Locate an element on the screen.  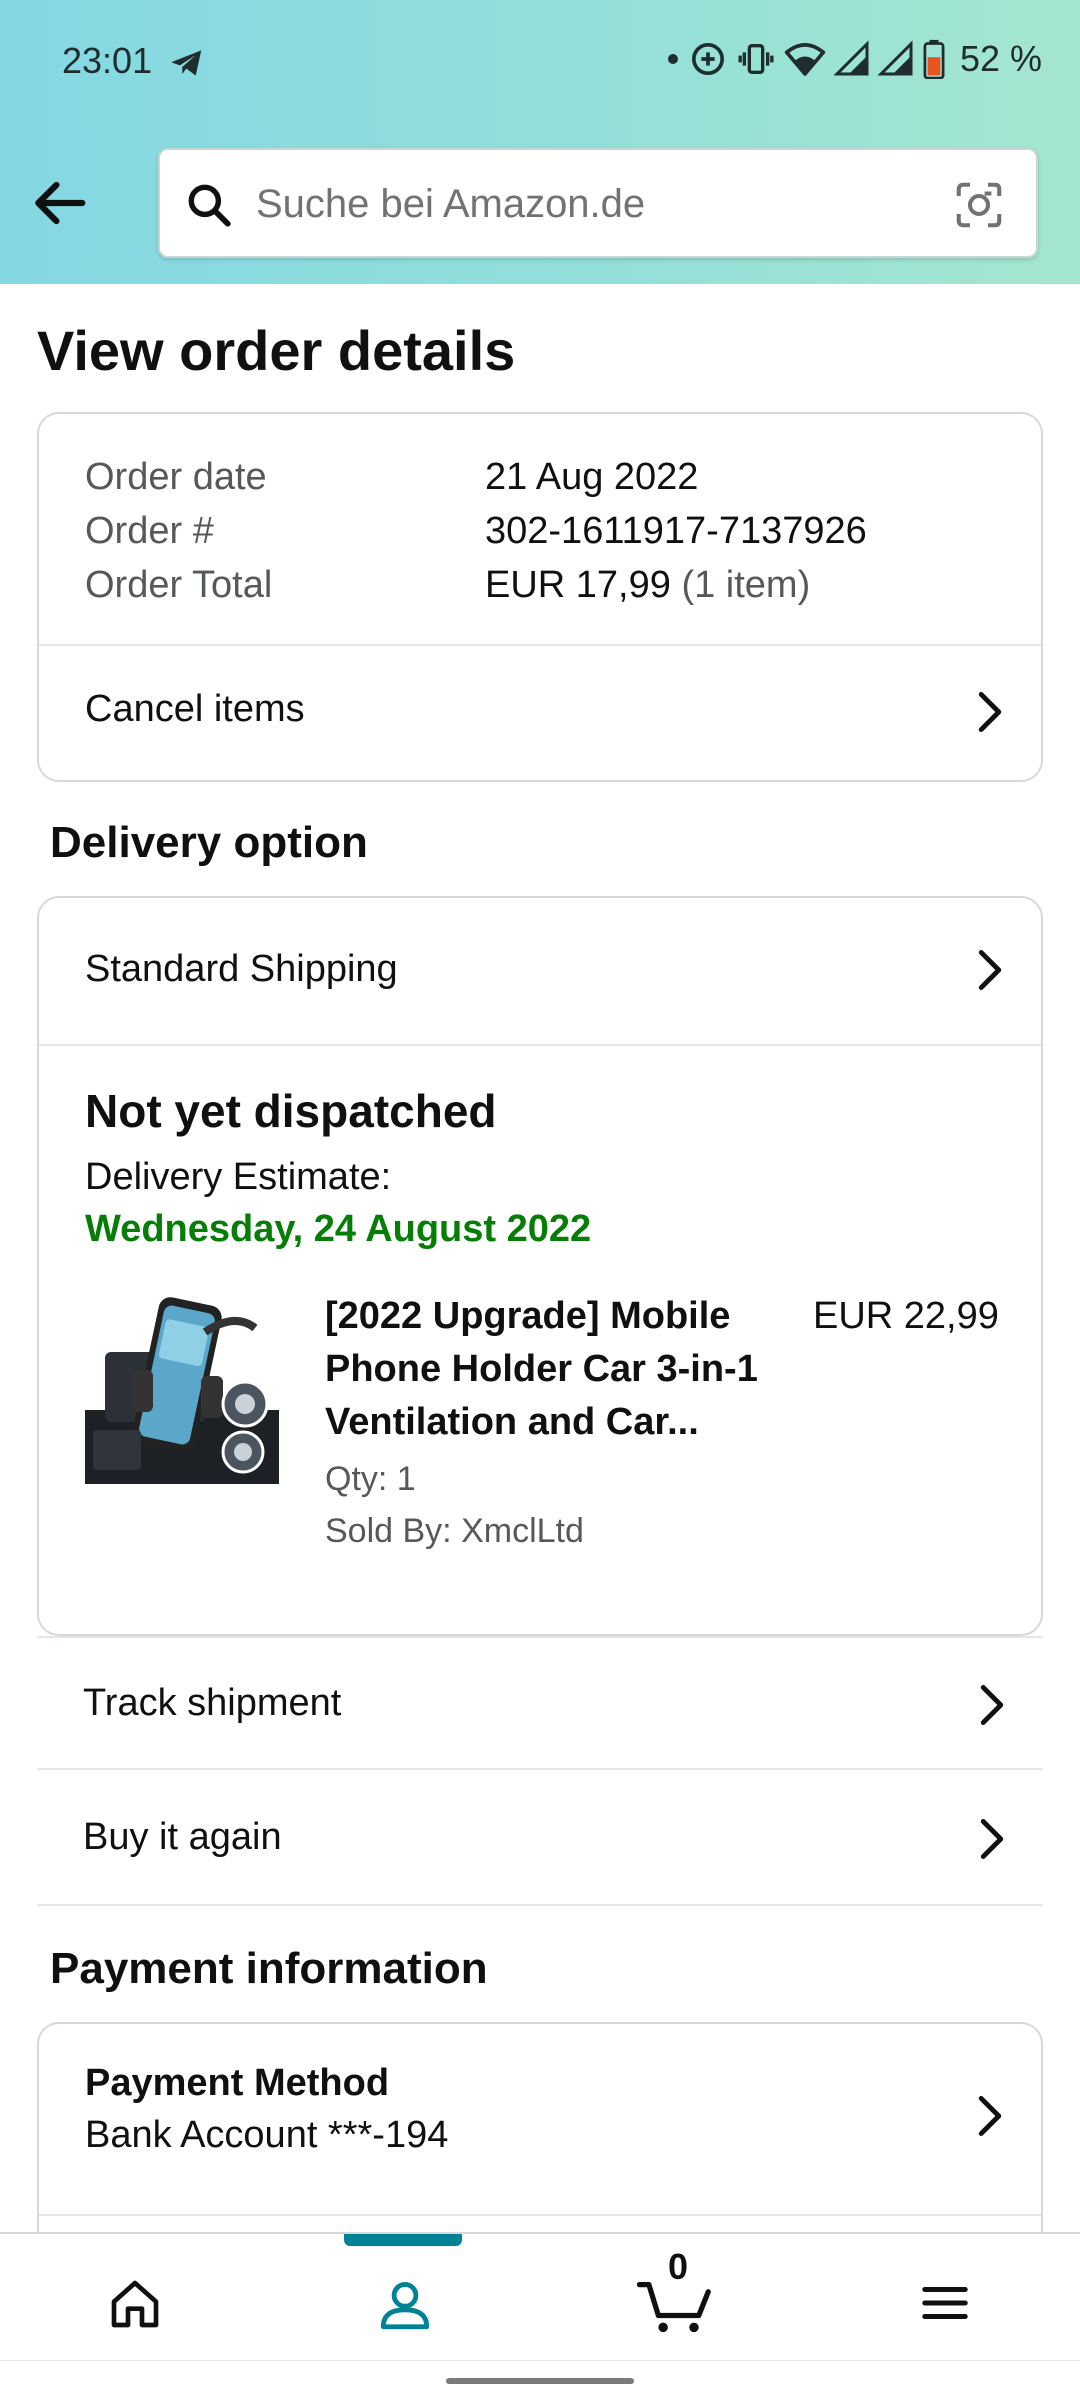
product-quantity: Qty: 1 is located at coordinates (370, 1479).